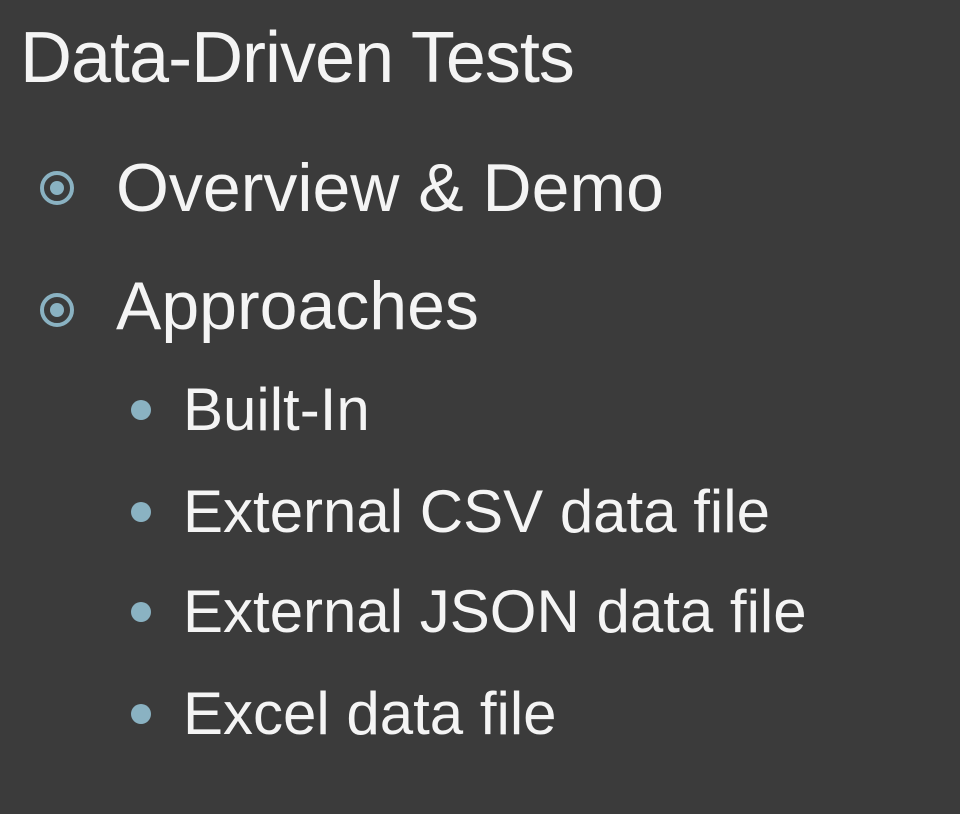  Describe the element at coordinates (370, 713) in the screenshot. I see `sub-item-text: Excel data file` at that location.